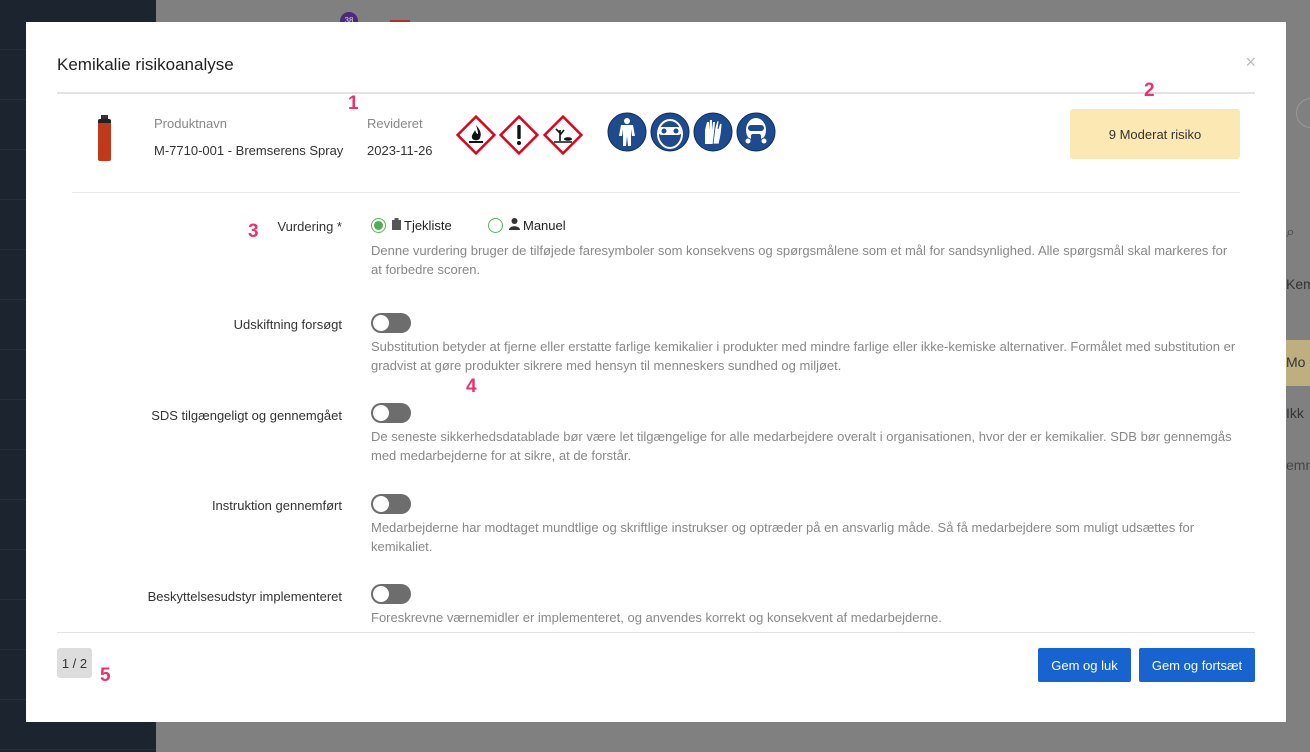 This screenshot has height=752, width=1310. Describe the element at coordinates (1084, 665) in the screenshot. I see `save-close-button: Gem og luk` at that location.